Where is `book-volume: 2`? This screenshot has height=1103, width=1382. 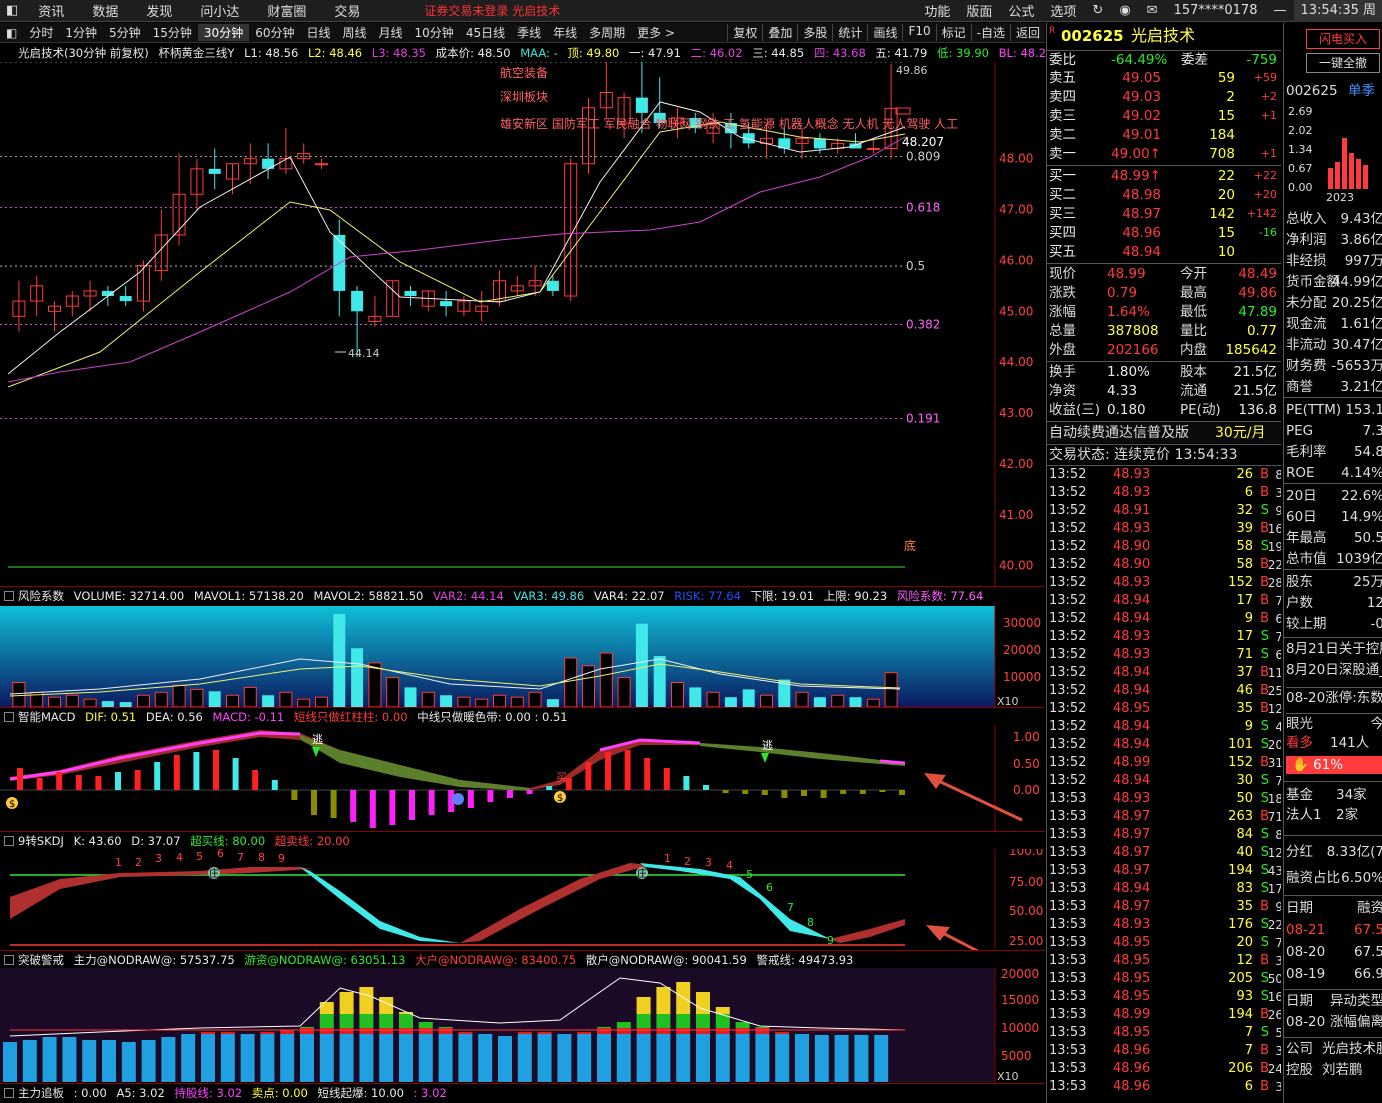
book-volume: 2 is located at coordinates (1230, 97).